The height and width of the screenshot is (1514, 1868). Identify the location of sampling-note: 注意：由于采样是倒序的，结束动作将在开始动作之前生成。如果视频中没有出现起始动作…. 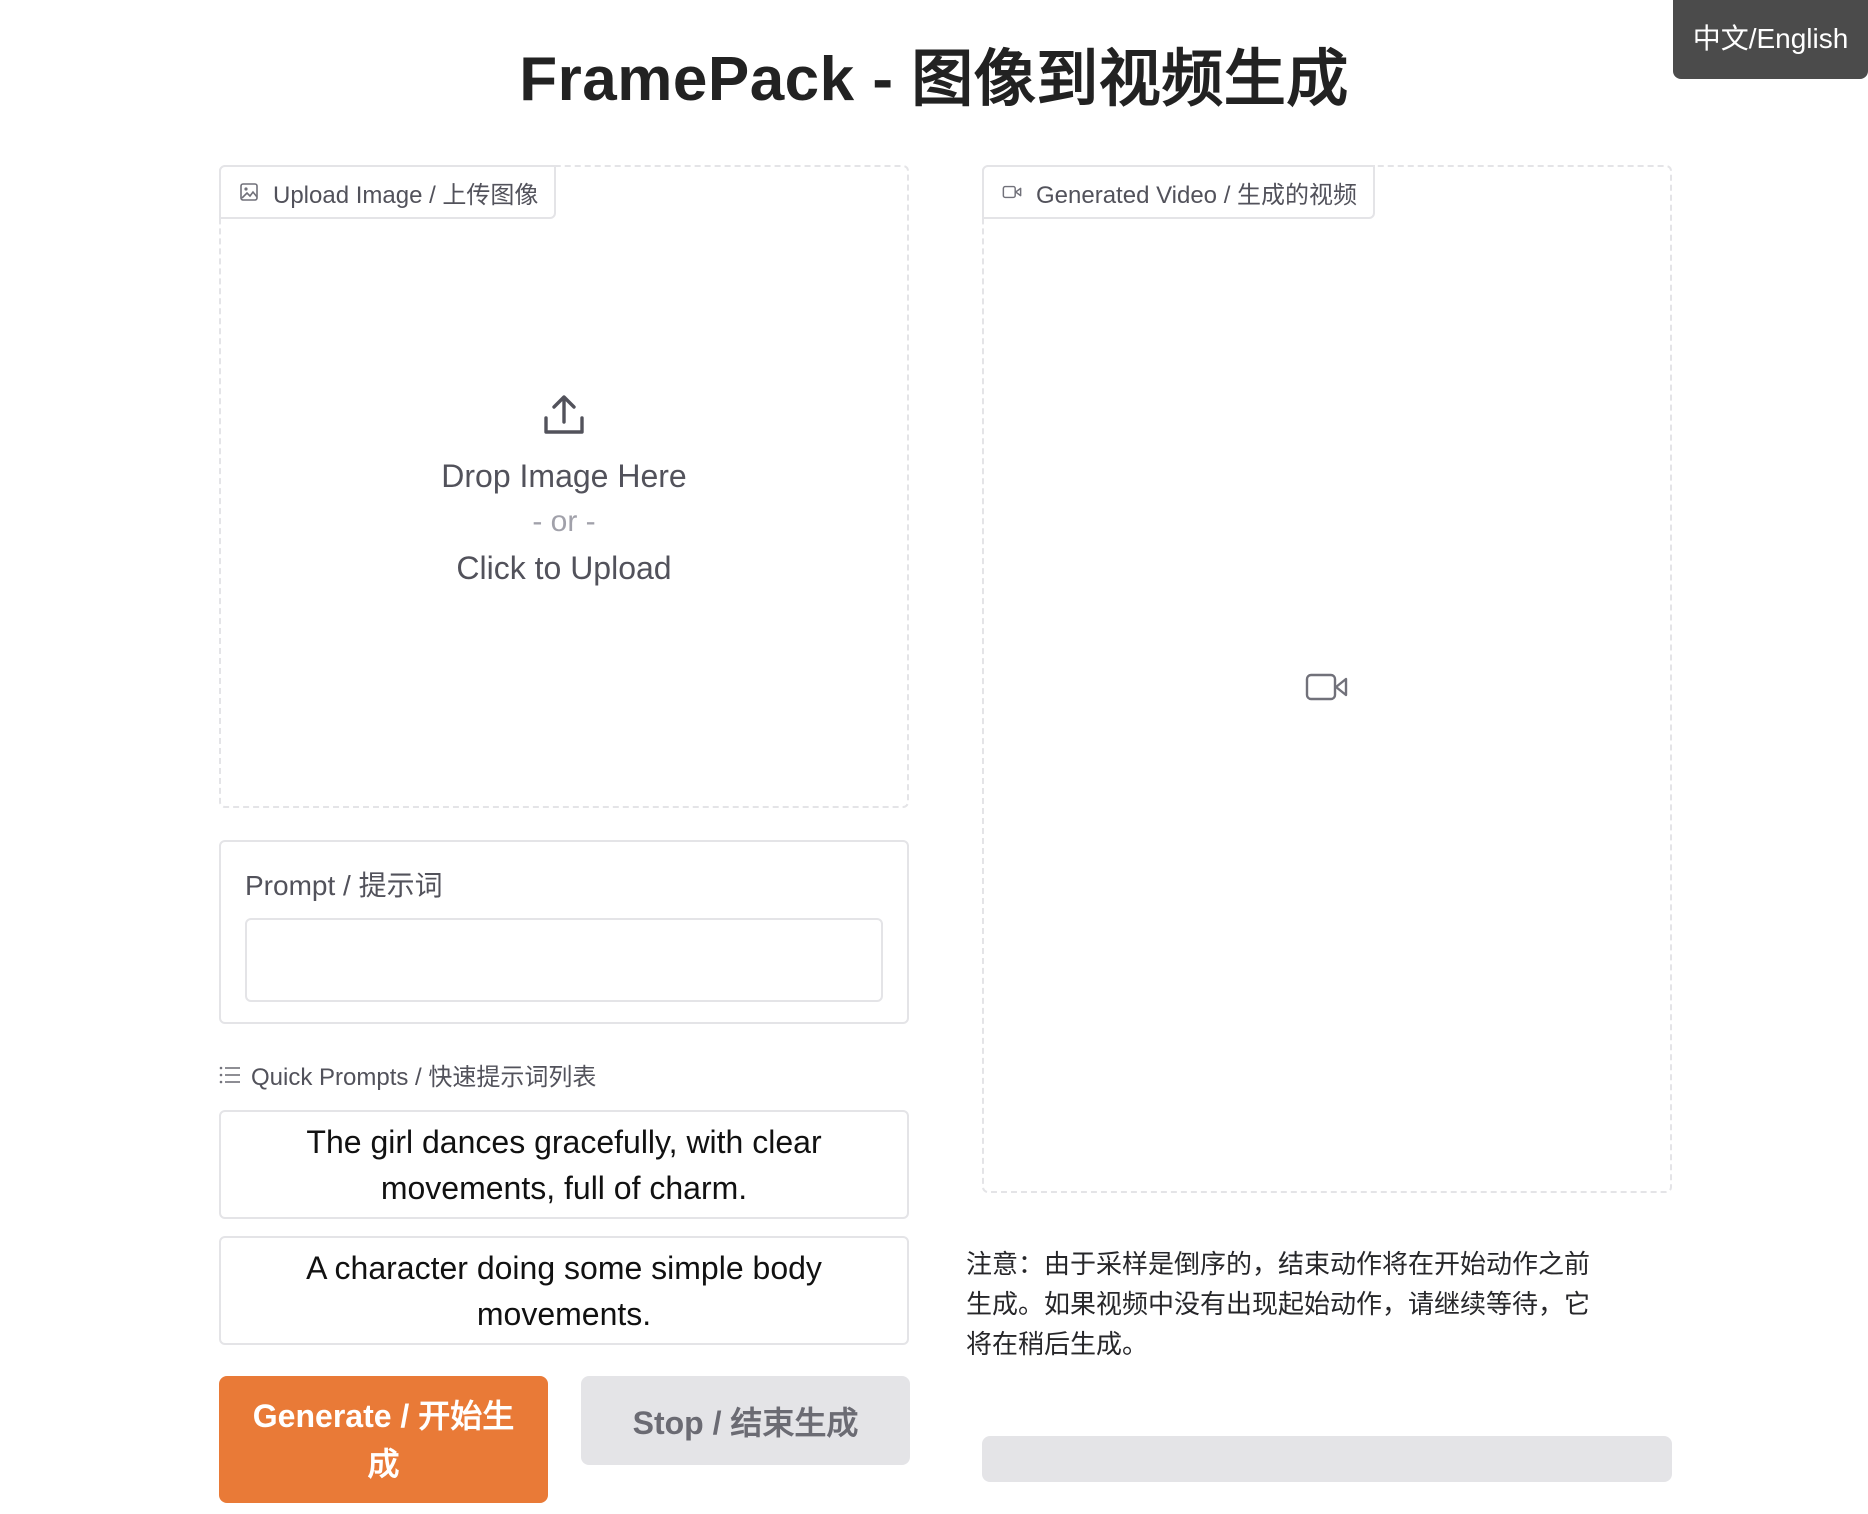
(1278, 1305).